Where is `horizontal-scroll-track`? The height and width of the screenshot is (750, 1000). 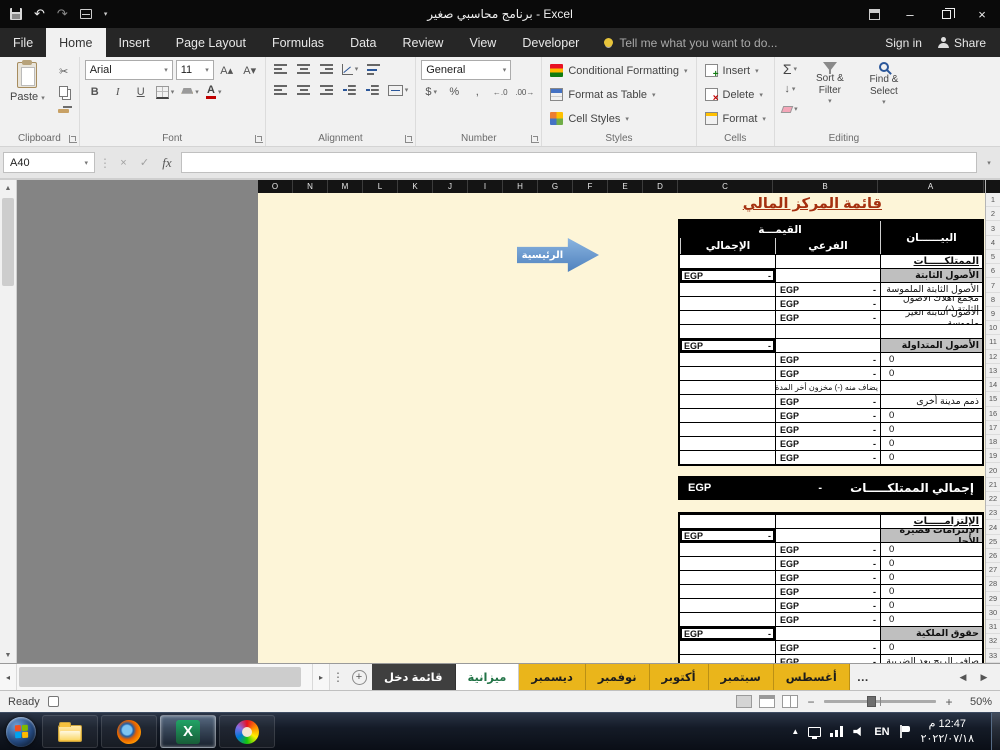 horizontal-scroll-track is located at coordinates (165, 677).